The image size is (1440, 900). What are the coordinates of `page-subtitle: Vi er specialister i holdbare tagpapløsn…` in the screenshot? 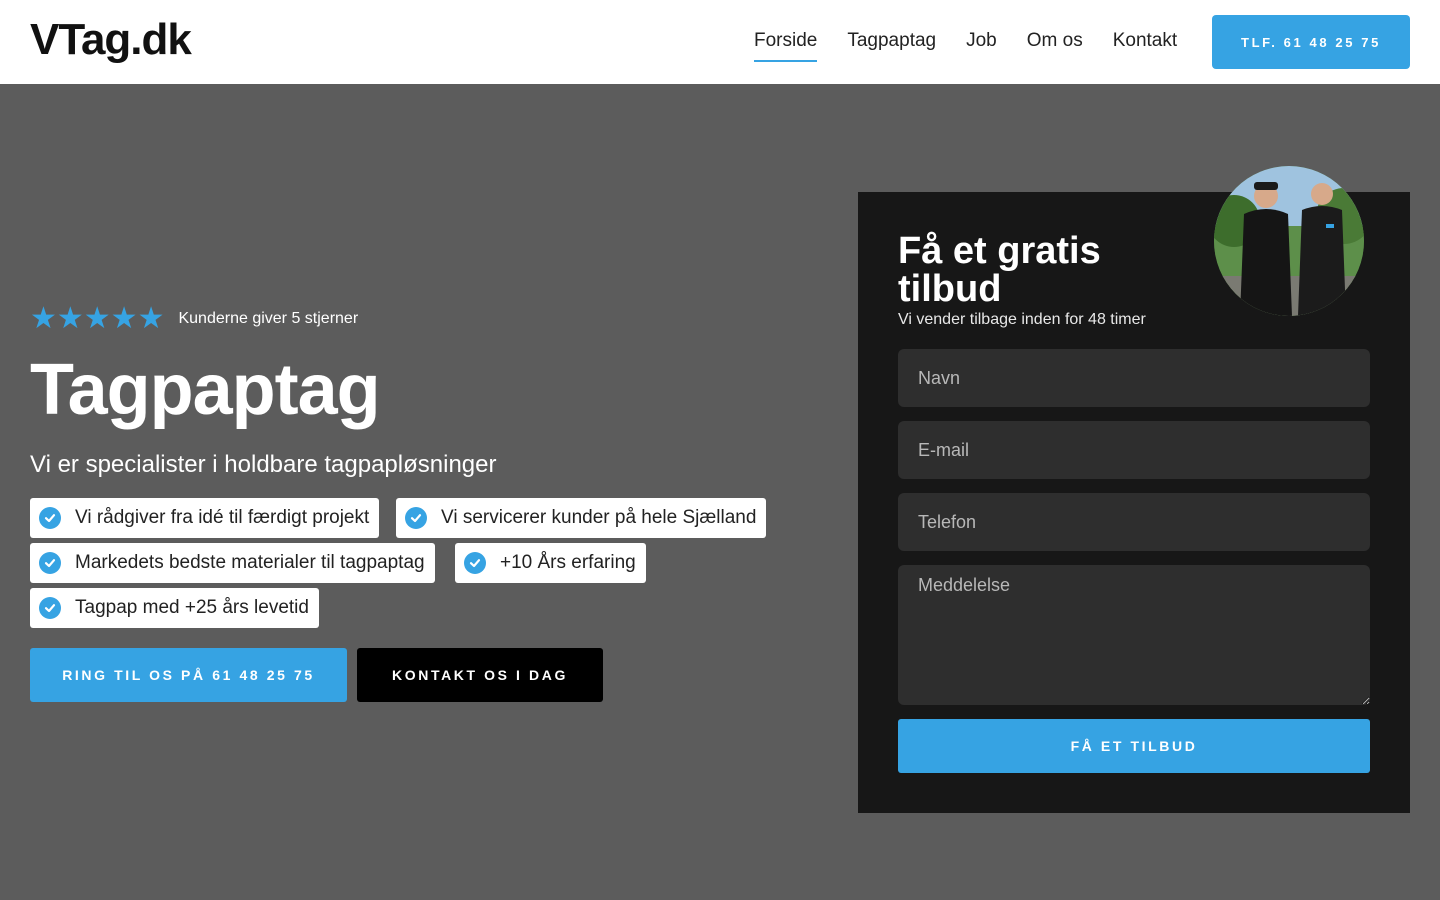 It's located at (263, 464).